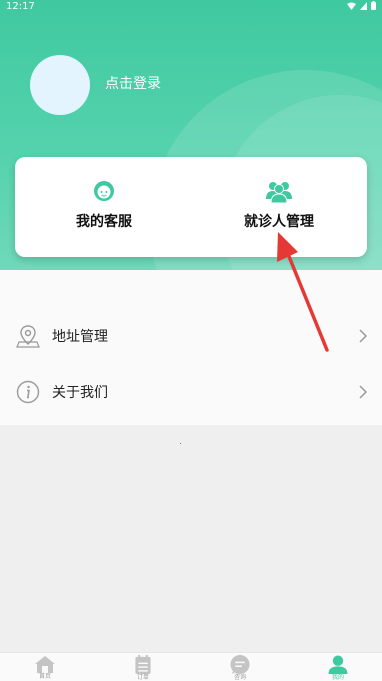 The width and height of the screenshot is (382, 681). I want to click on battery-icon, so click(373, 5).